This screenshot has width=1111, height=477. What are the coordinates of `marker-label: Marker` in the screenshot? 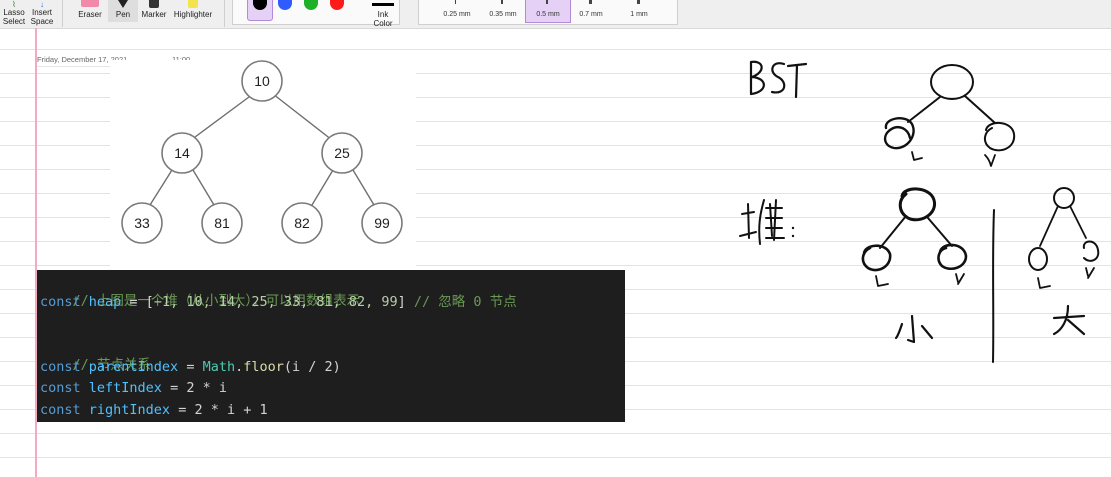 It's located at (154, 14).